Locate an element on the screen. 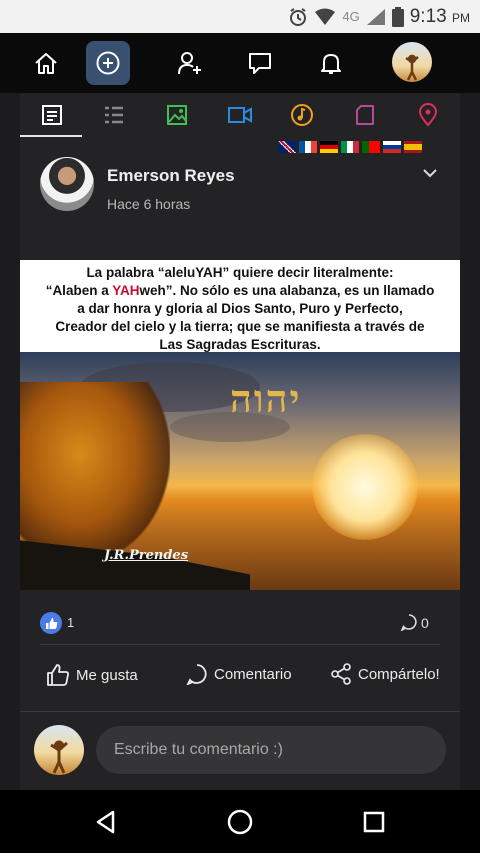  list-tab-icon is located at coordinates (114, 115).